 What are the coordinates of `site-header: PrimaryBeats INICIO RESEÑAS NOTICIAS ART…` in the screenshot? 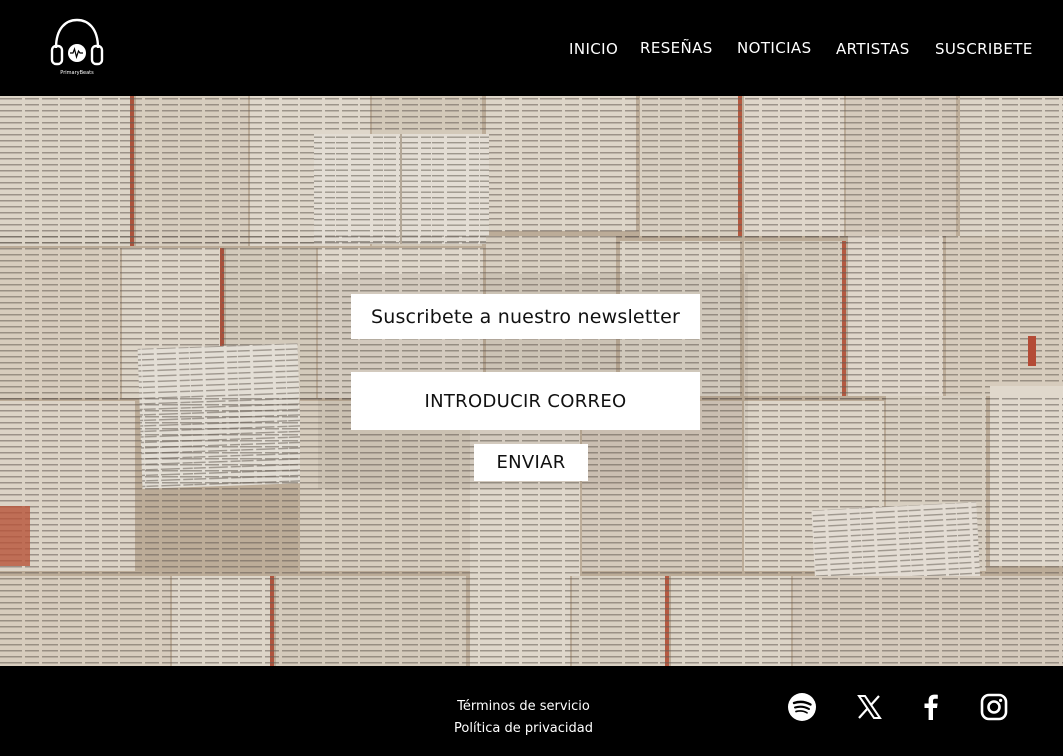 It's located at (531, 48).